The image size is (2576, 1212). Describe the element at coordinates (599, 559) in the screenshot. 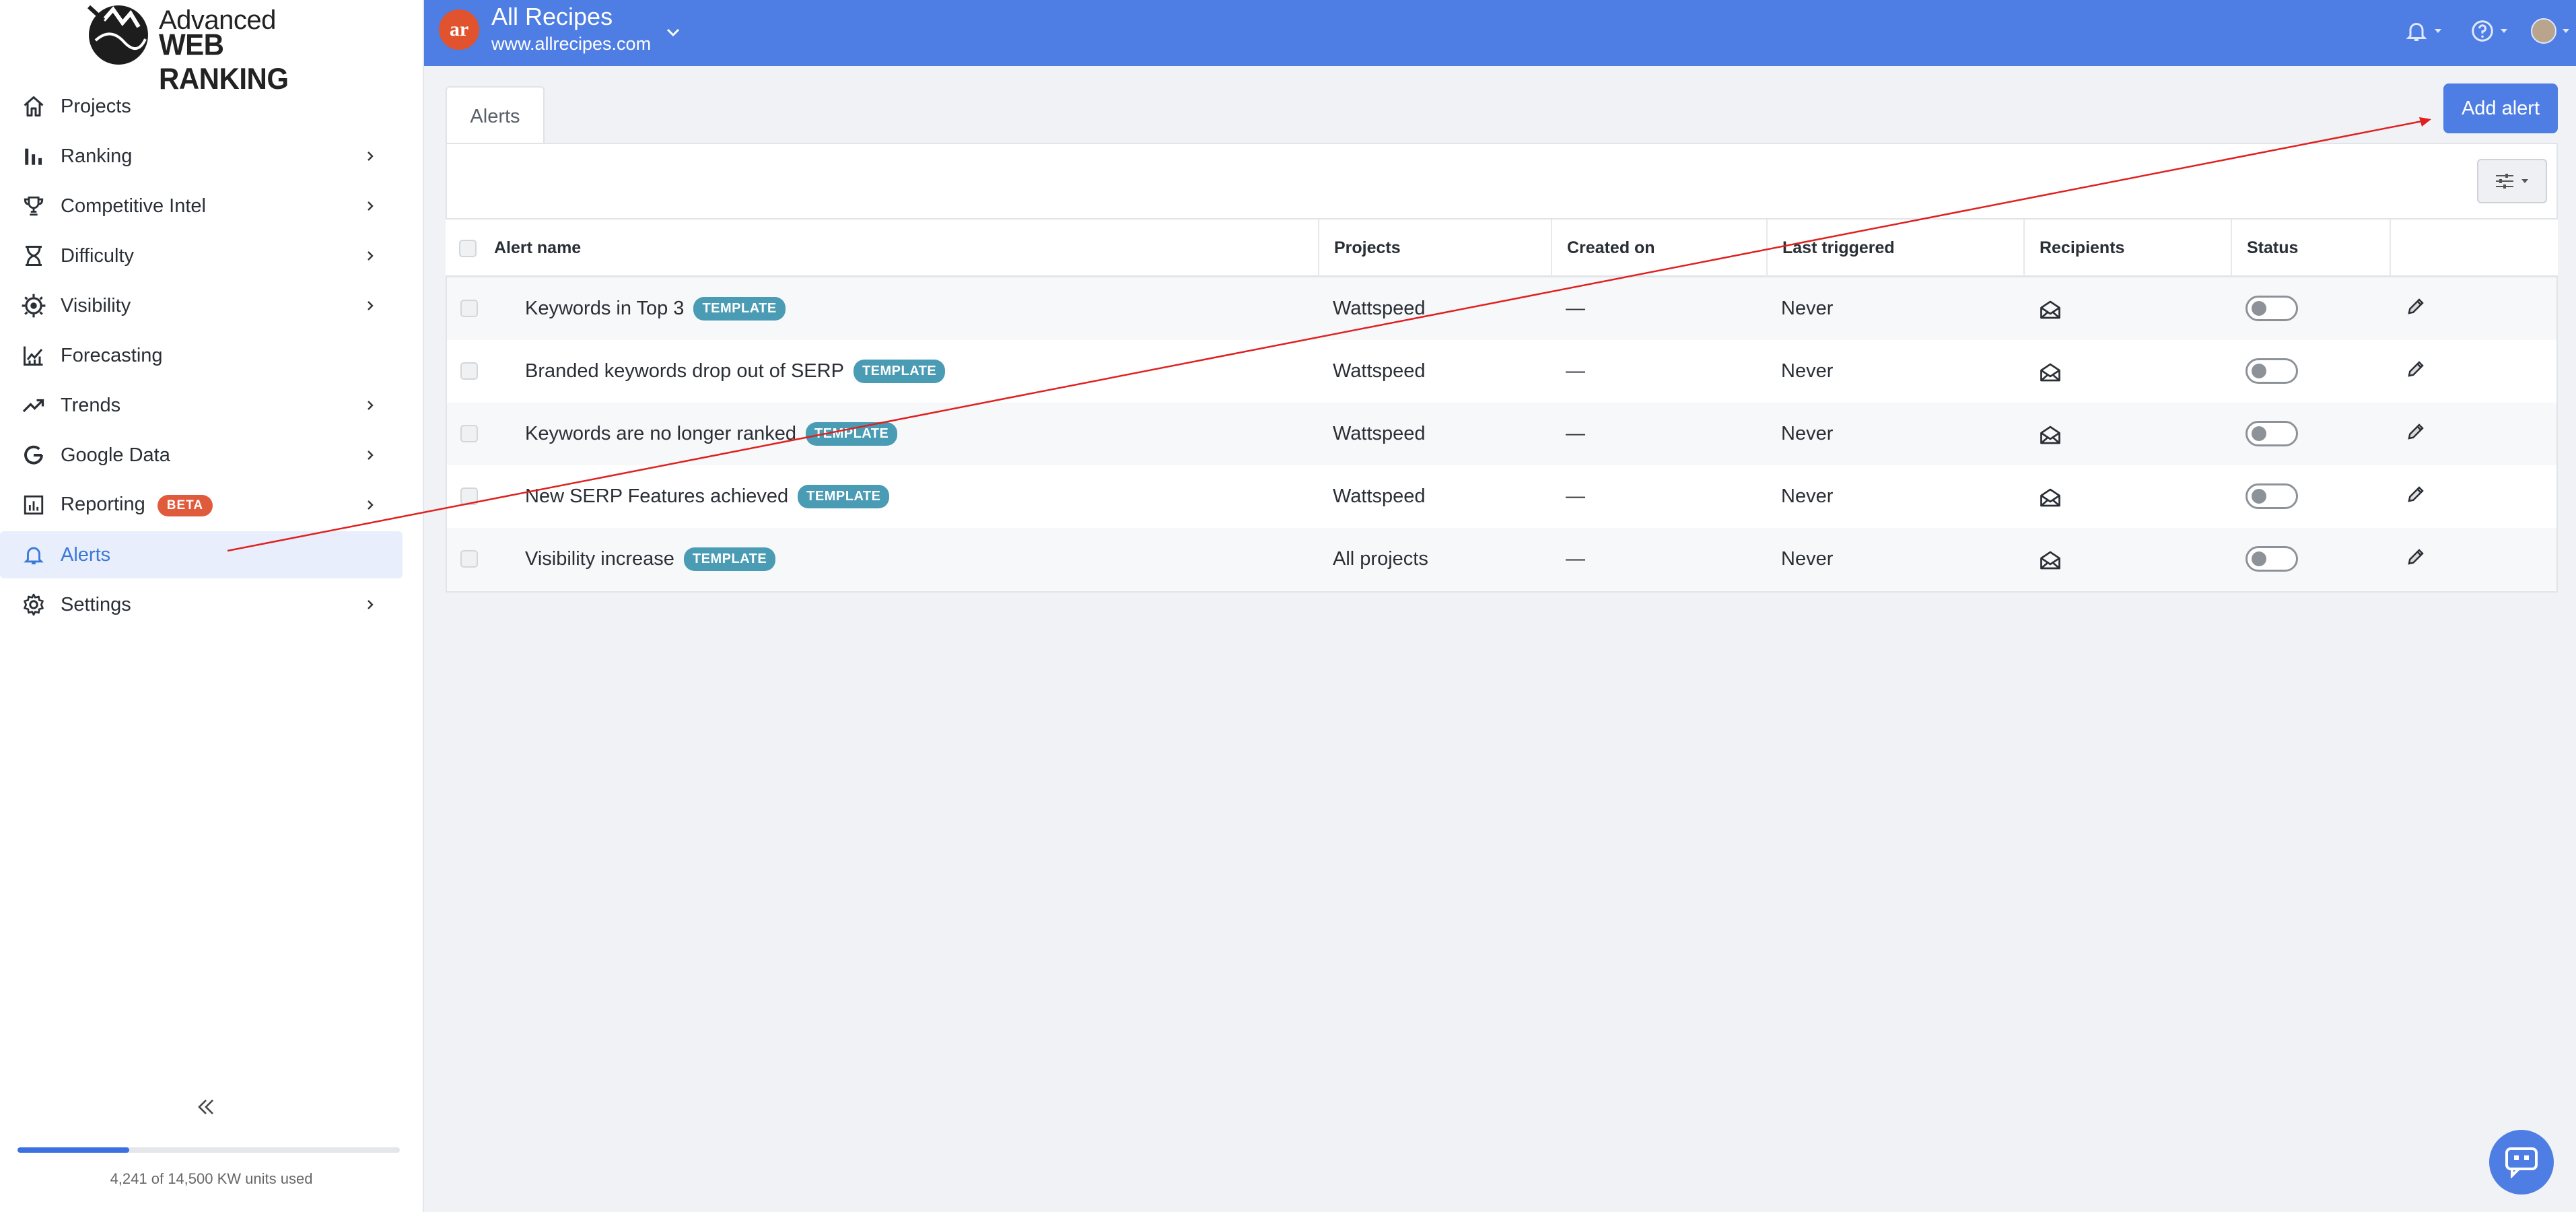

I see `alert-name: Visibility increase` at that location.